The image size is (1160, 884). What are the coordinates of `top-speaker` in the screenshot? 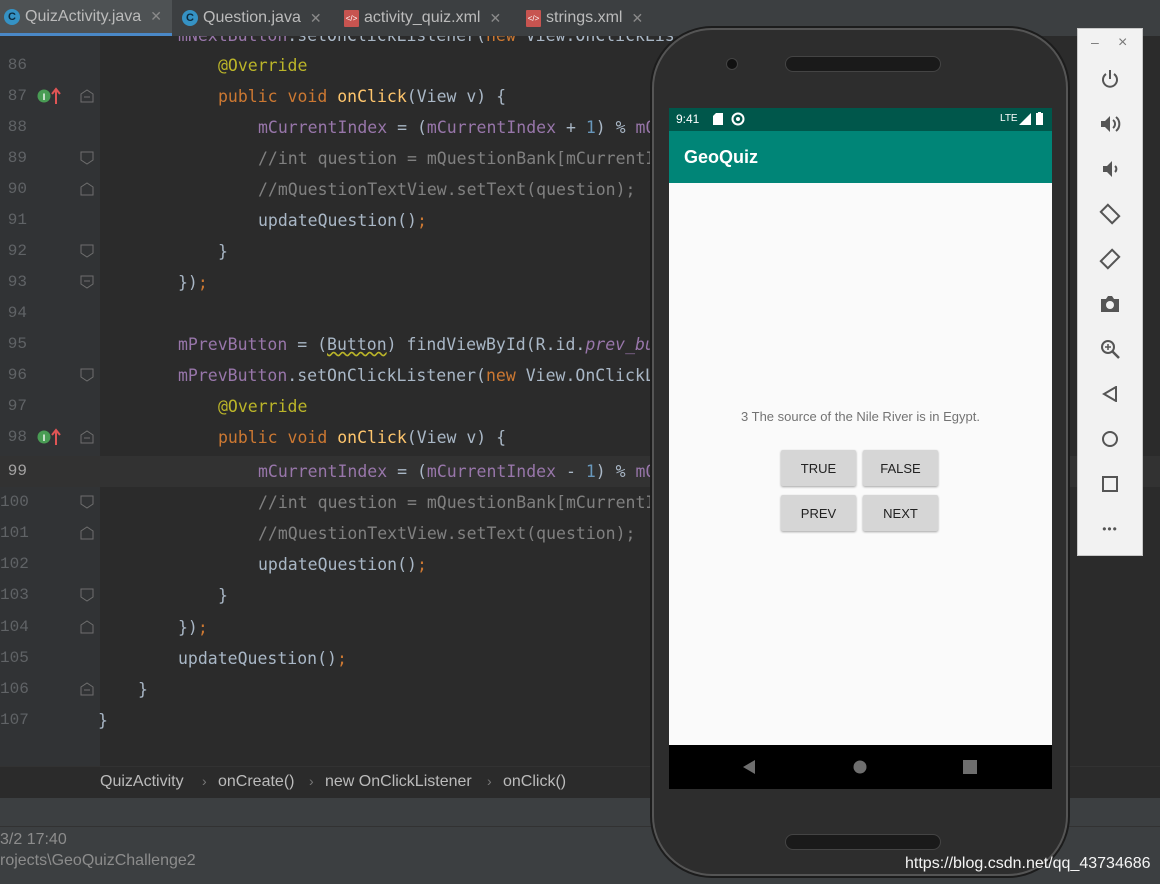 It's located at (863, 64).